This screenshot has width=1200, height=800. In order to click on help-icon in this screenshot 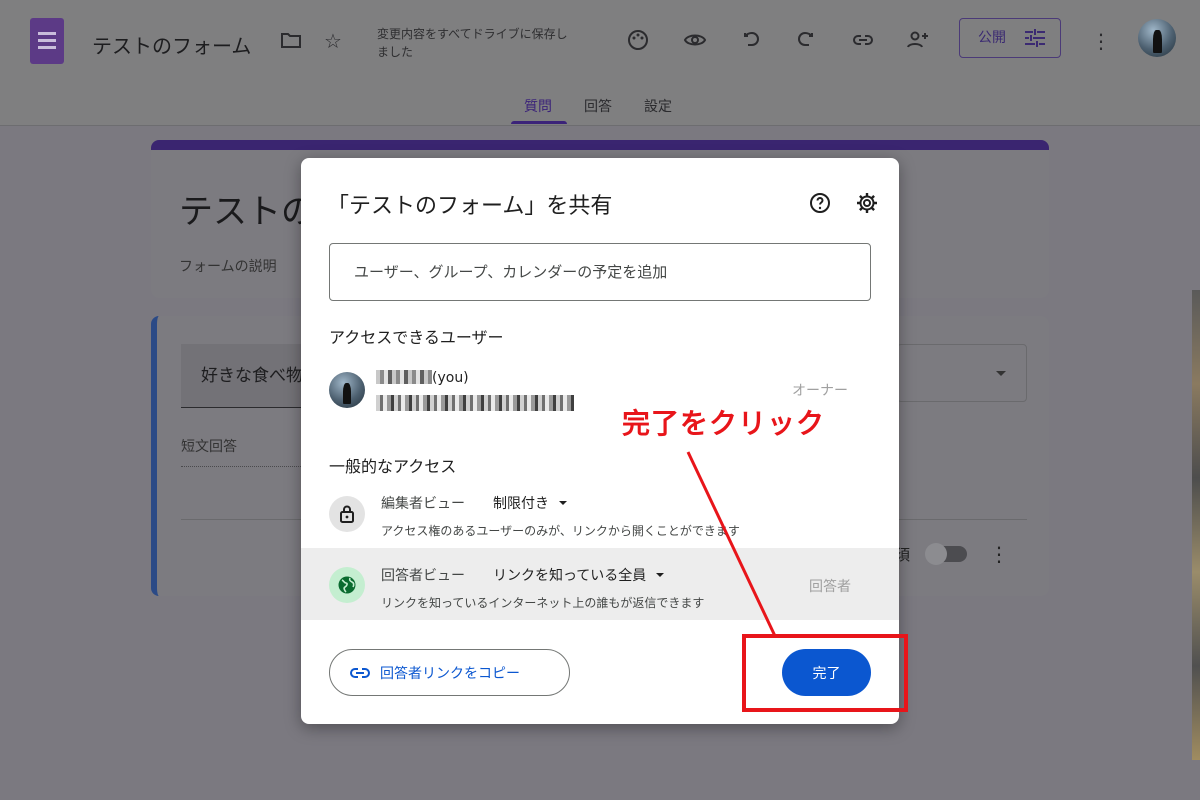, I will do `click(820, 203)`.